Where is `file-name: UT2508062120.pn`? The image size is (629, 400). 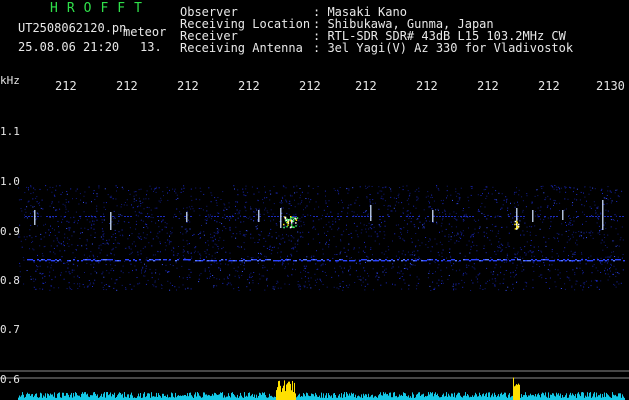
file-name: UT2508062120.pn is located at coordinates (72, 28).